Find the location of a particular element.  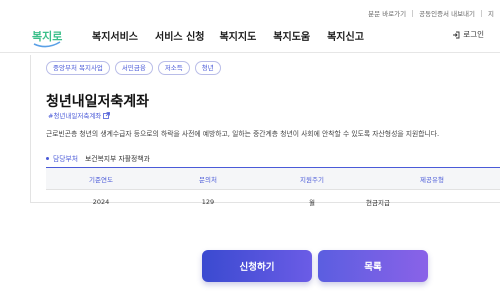

cert-export-link: 공동인증서 내보내기 is located at coordinates (447, 13).